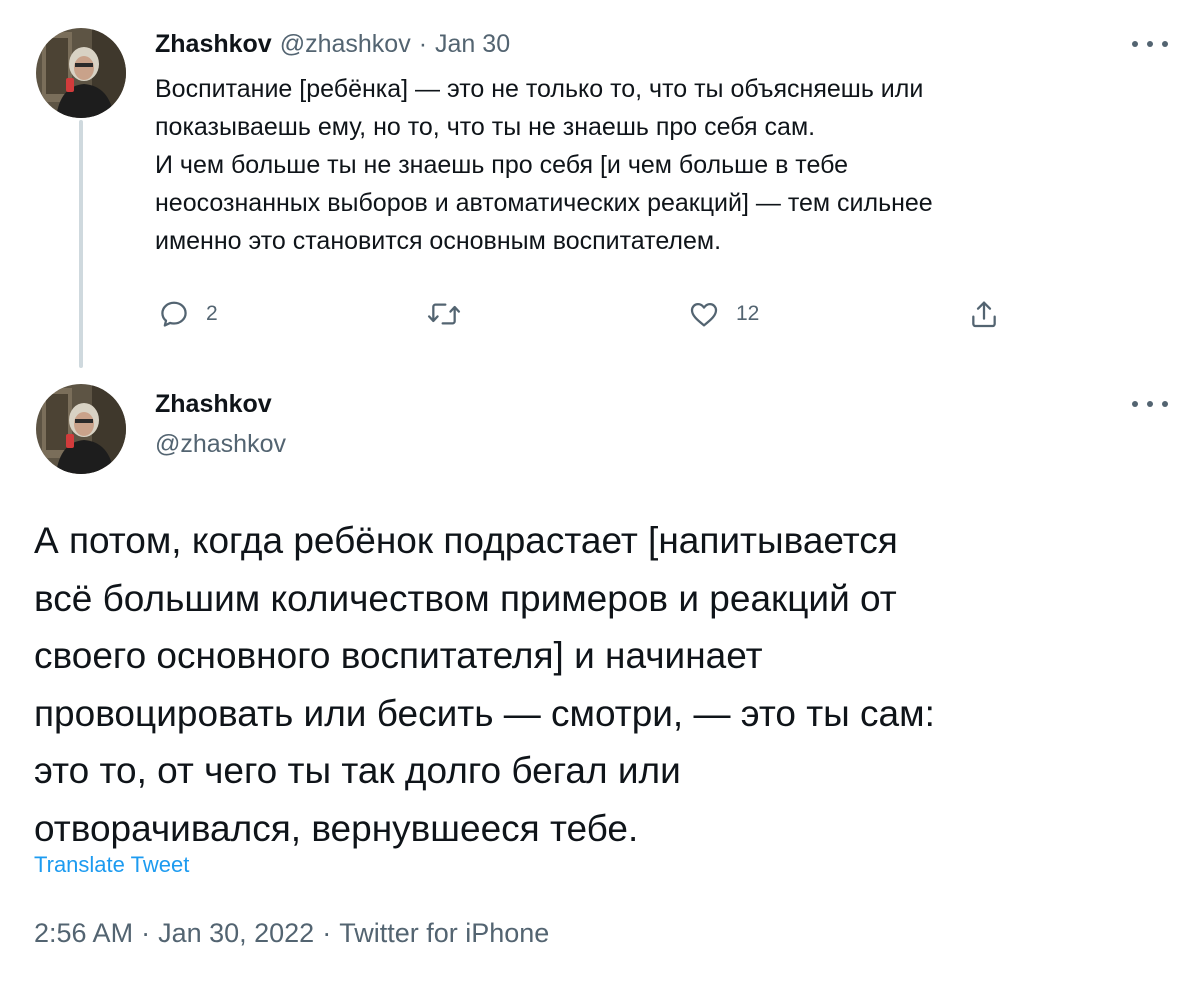  I want to click on retweet-button, so click(444, 314).